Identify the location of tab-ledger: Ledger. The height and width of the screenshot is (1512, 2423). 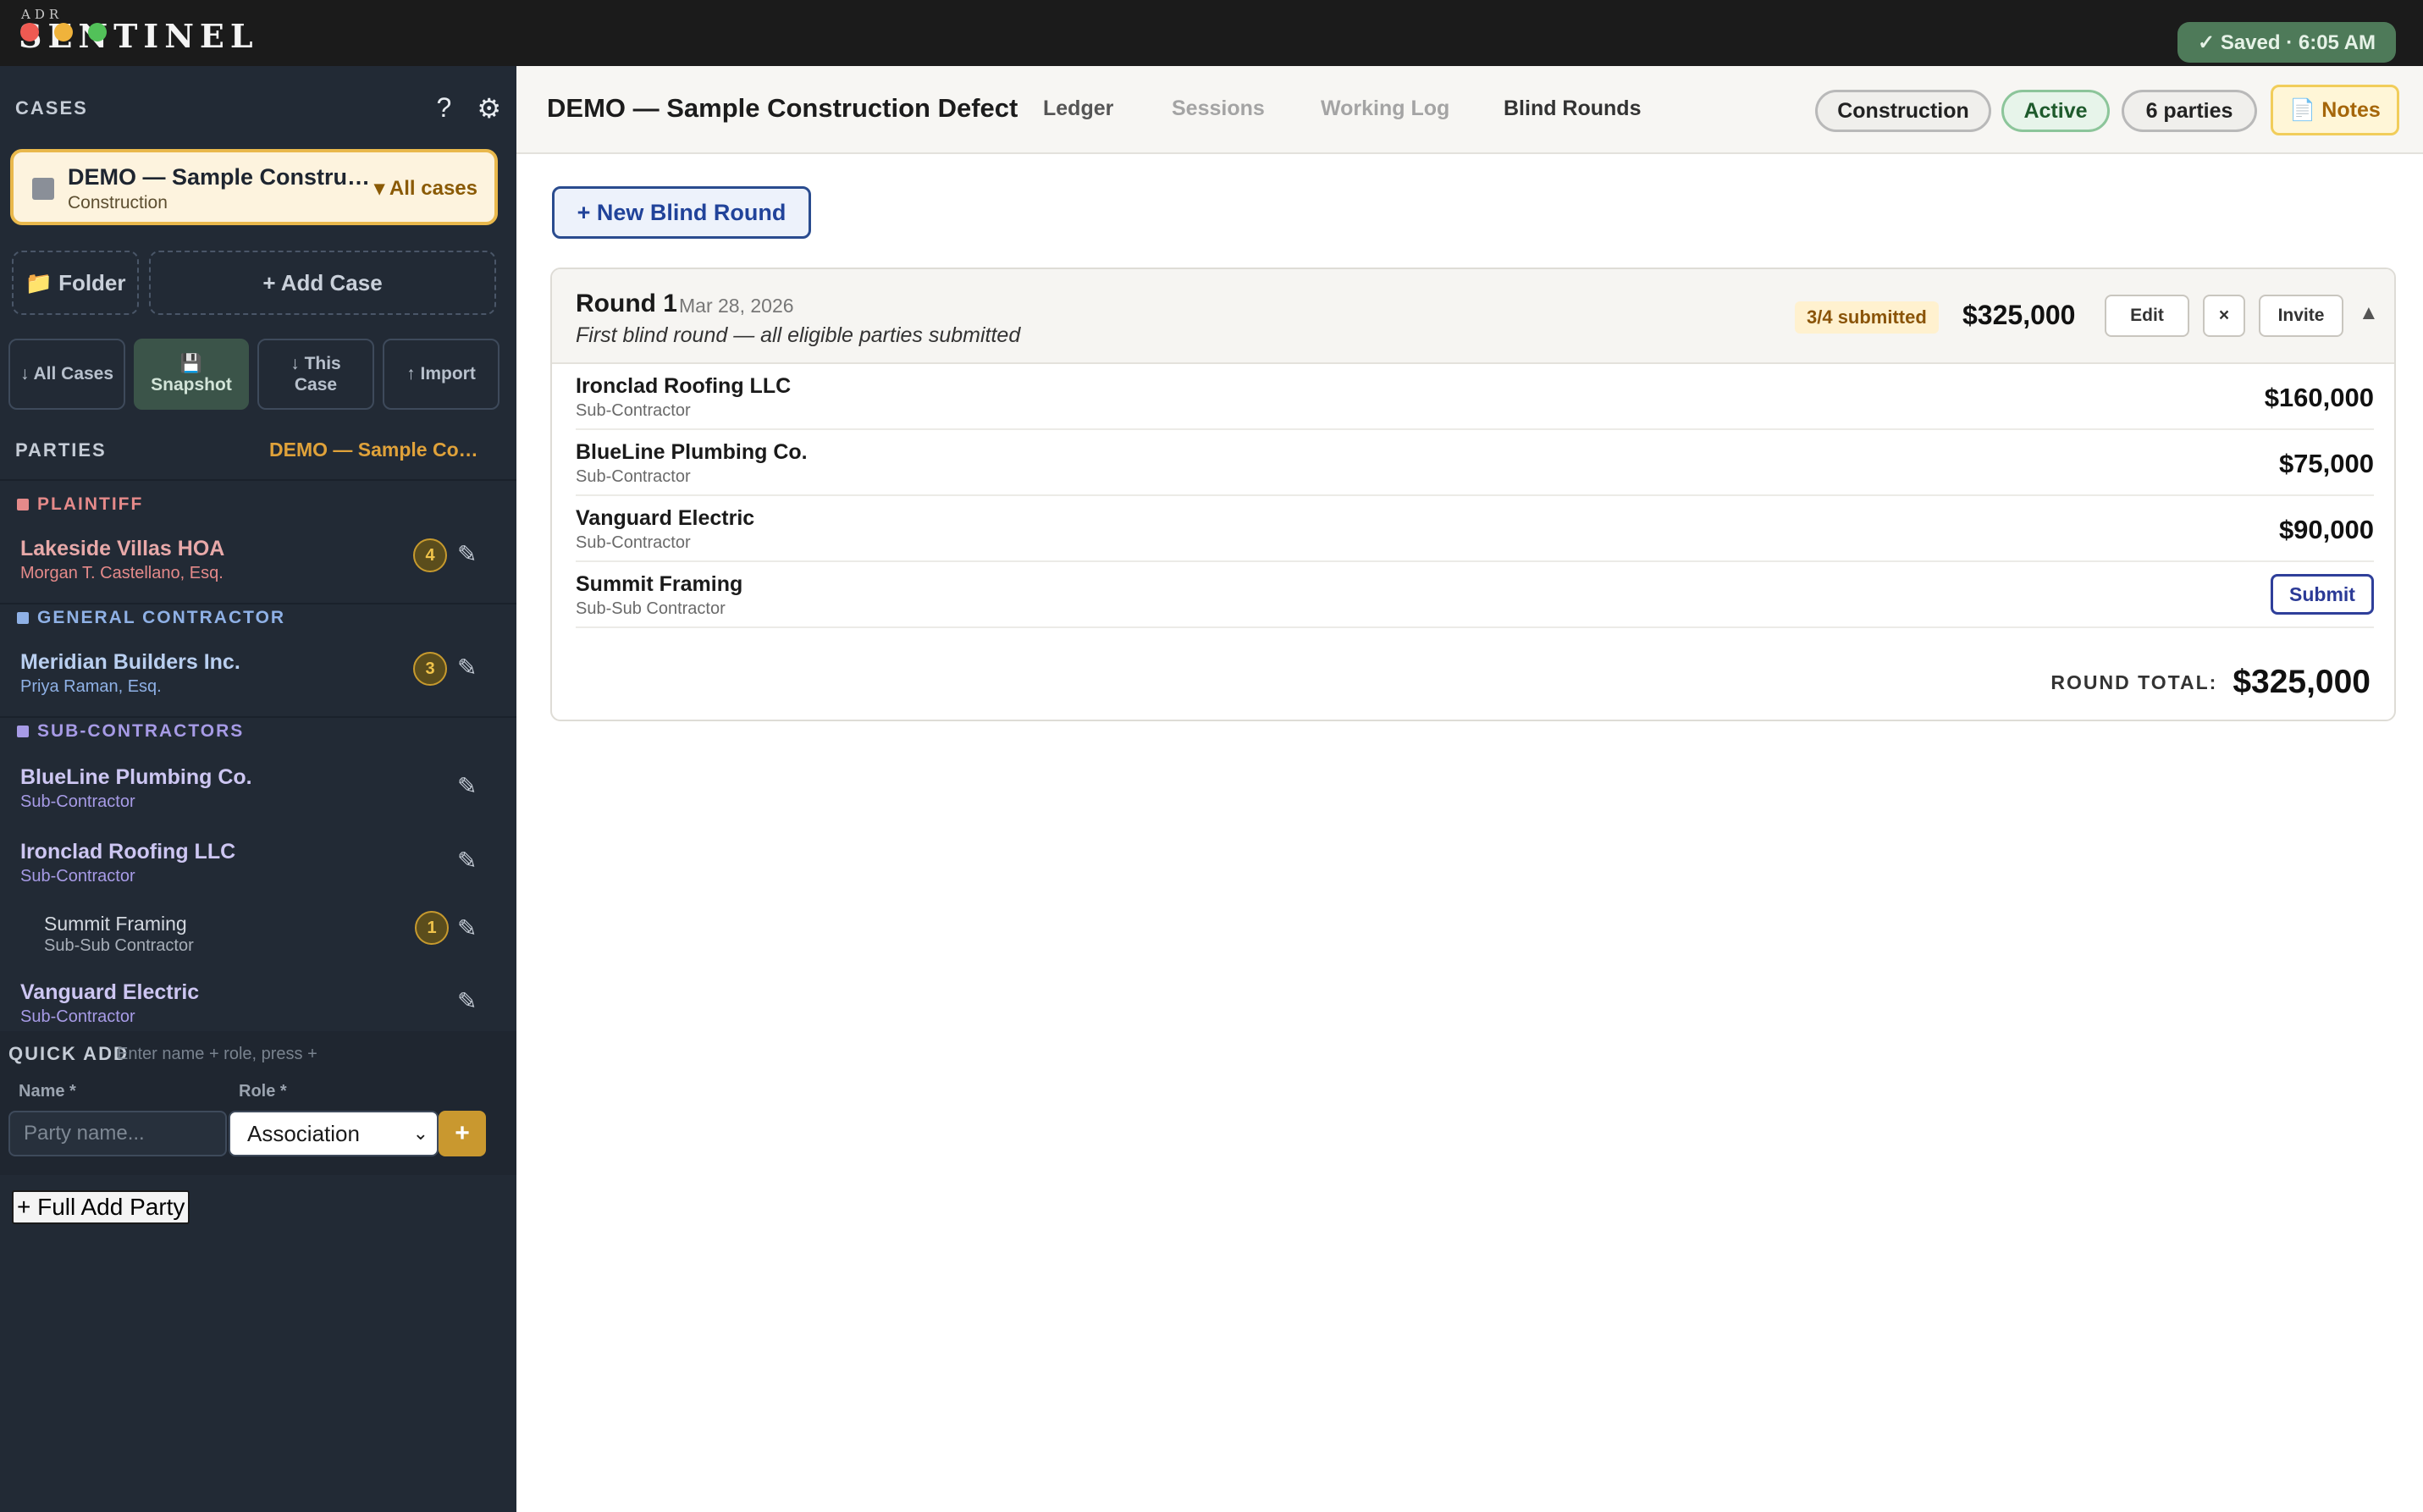
(1078, 109).